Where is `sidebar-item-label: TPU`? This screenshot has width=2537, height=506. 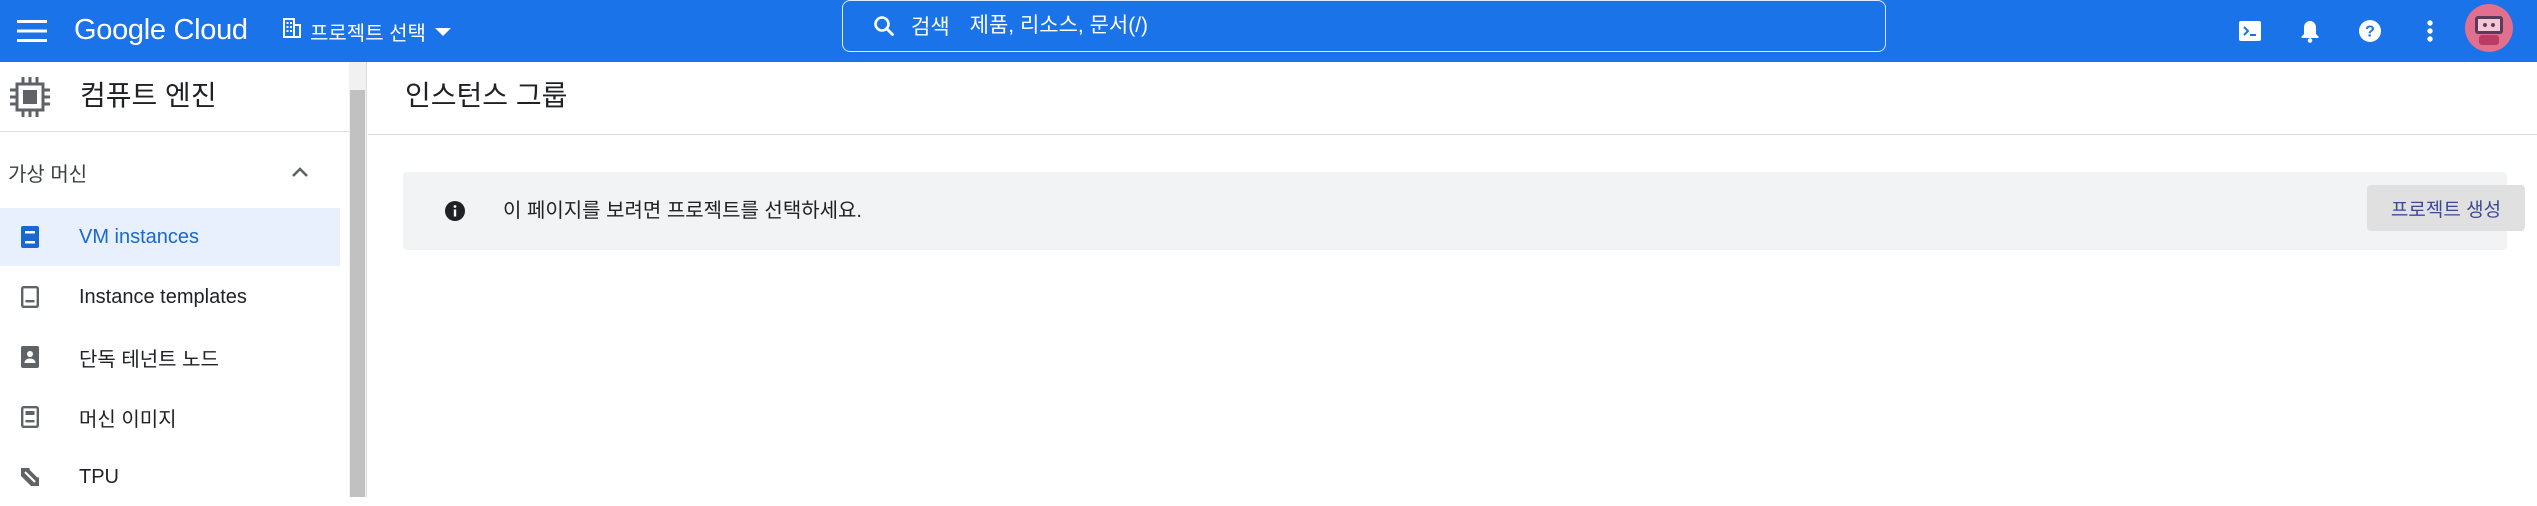 sidebar-item-label: TPU is located at coordinates (99, 476).